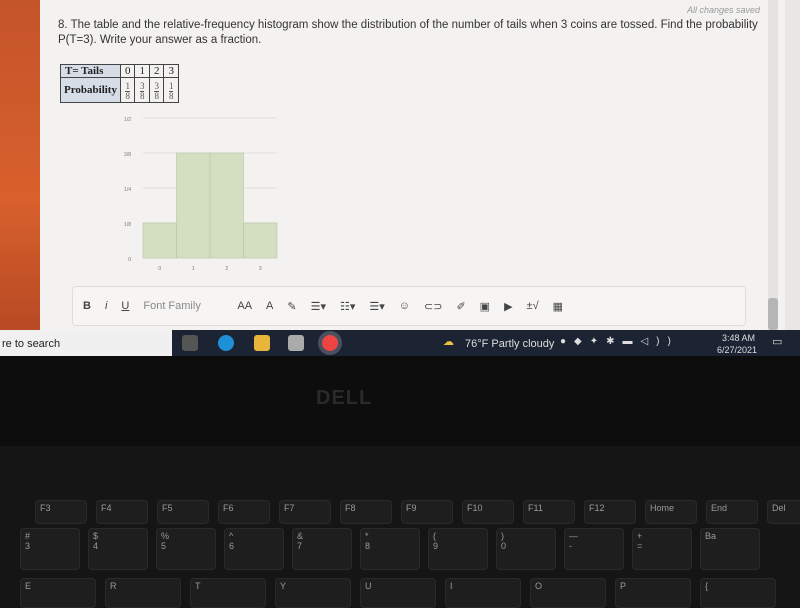  Describe the element at coordinates (594, 549) in the screenshot. I see `number-key: — -` at that location.